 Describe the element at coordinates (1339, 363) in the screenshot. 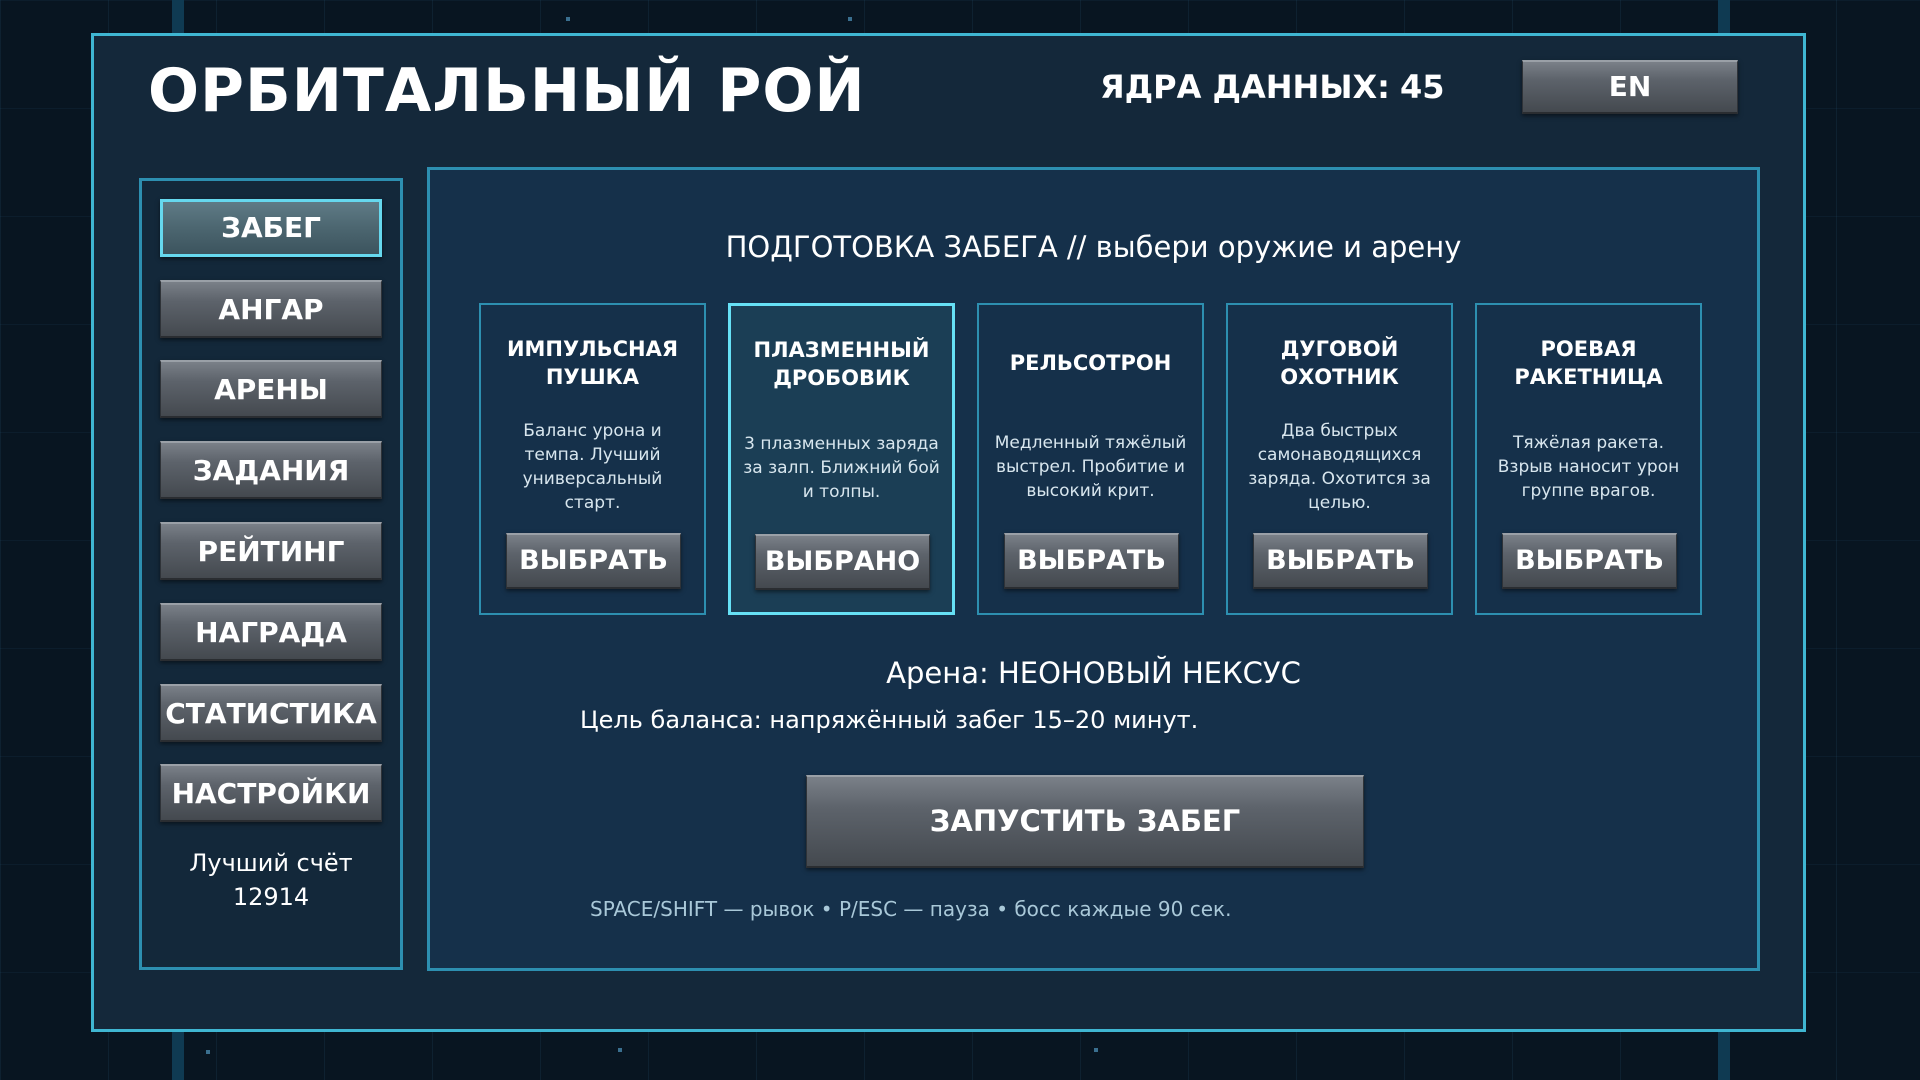

I see `weapon-name: ДУГОВОЙ ОХОТНИК` at that location.